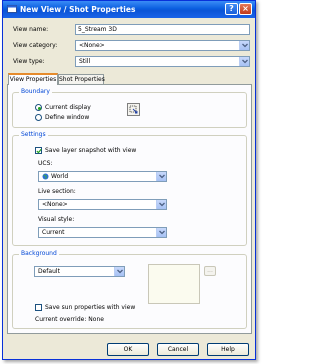 The image size is (320, 364). What do you see at coordinates (60, 176) in the screenshot?
I see `ucs-value: World` at bounding box center [60, 176].